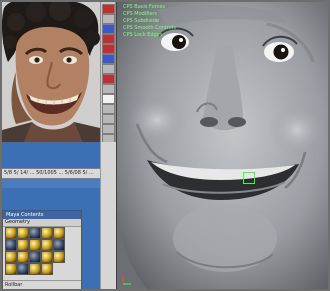 This screenshot has height=291, width=330. I want to click on reference-photo, so click(51, 72).